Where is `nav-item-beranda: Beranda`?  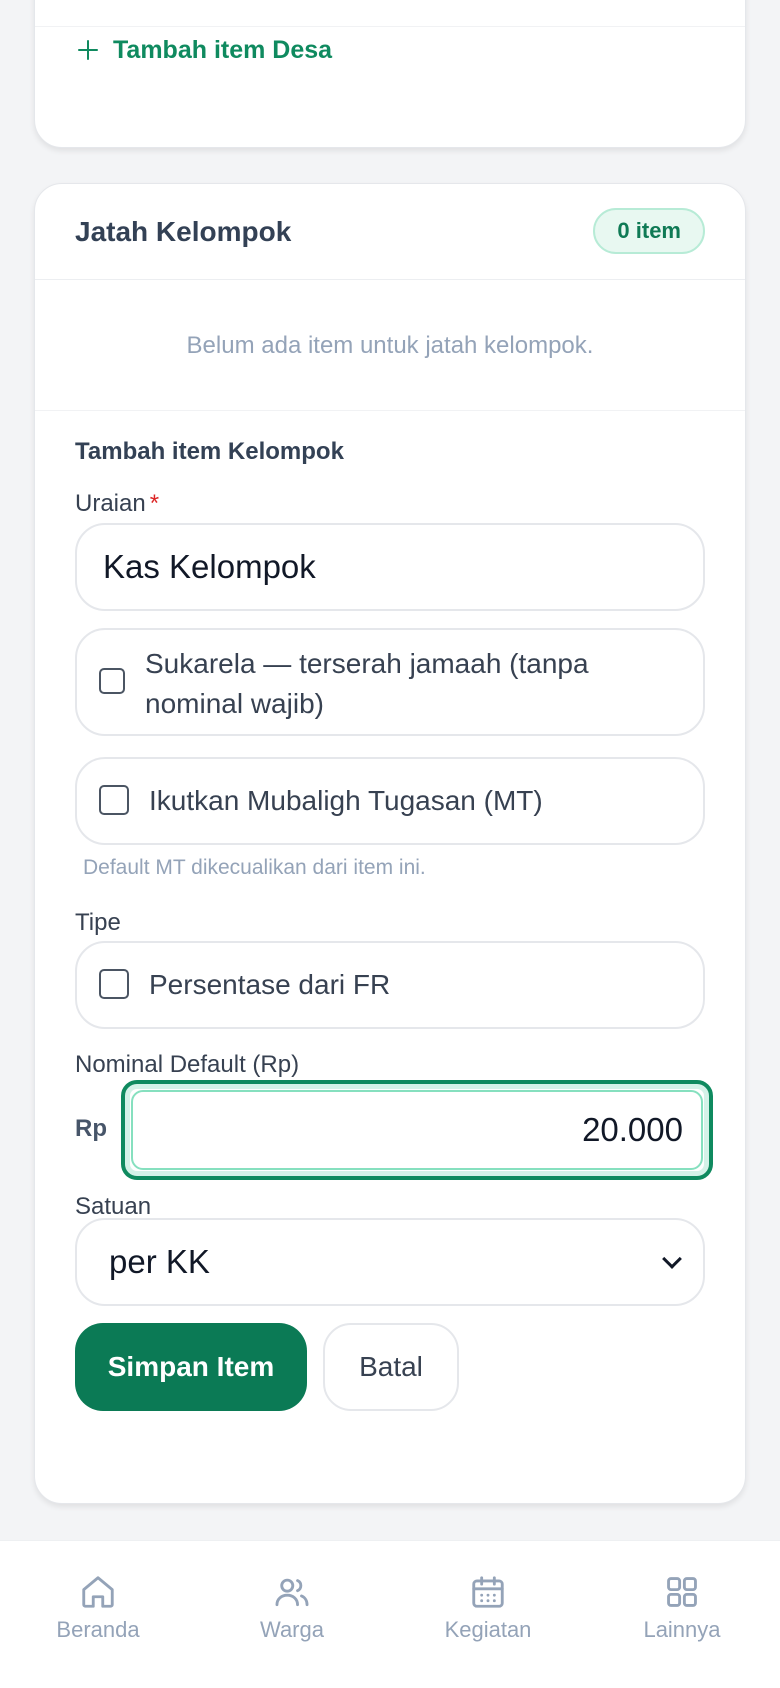
nav-item-beranda: Beranda is located at coordinates (98, 1608).